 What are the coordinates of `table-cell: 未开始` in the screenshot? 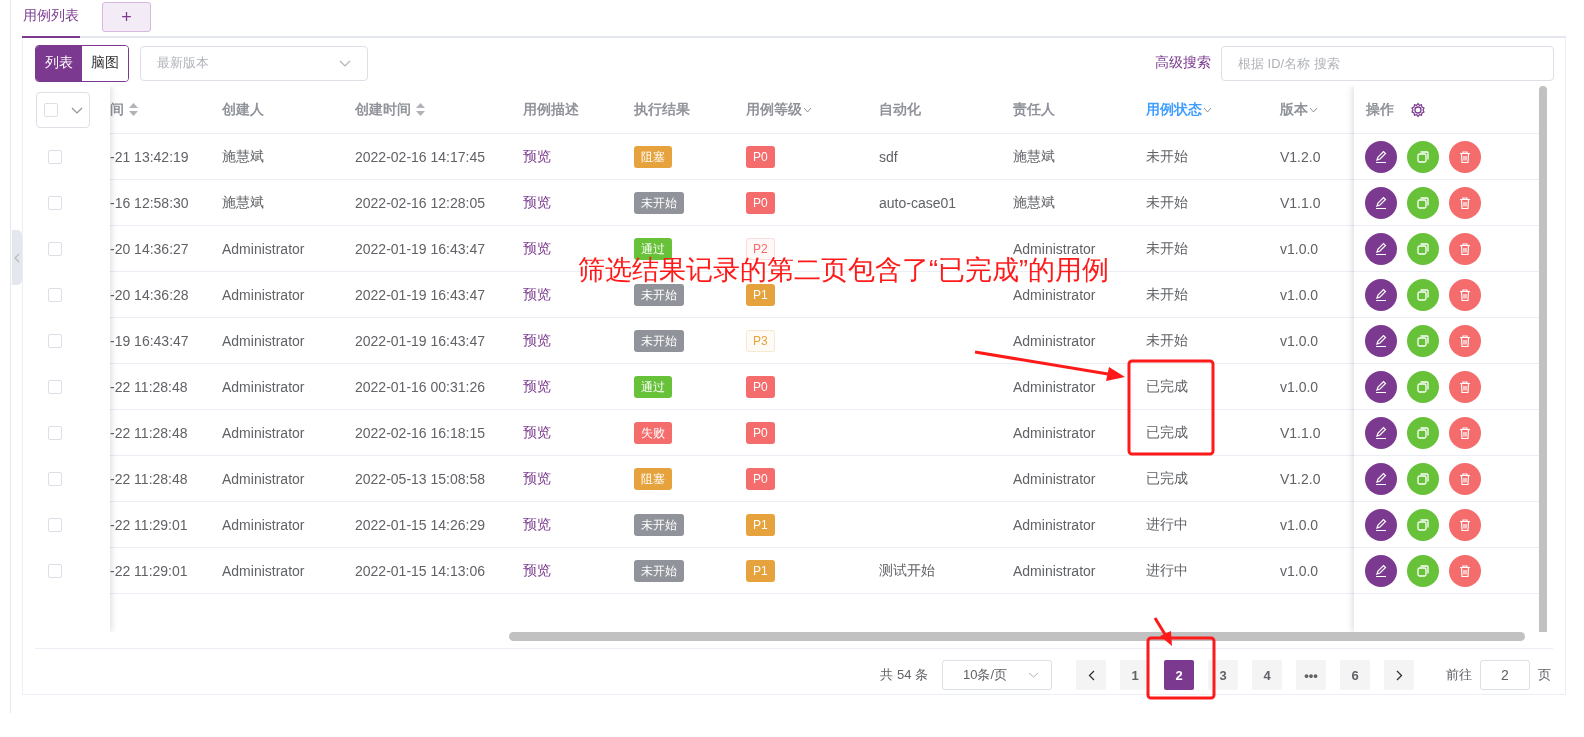 It's located at (1167, 294).